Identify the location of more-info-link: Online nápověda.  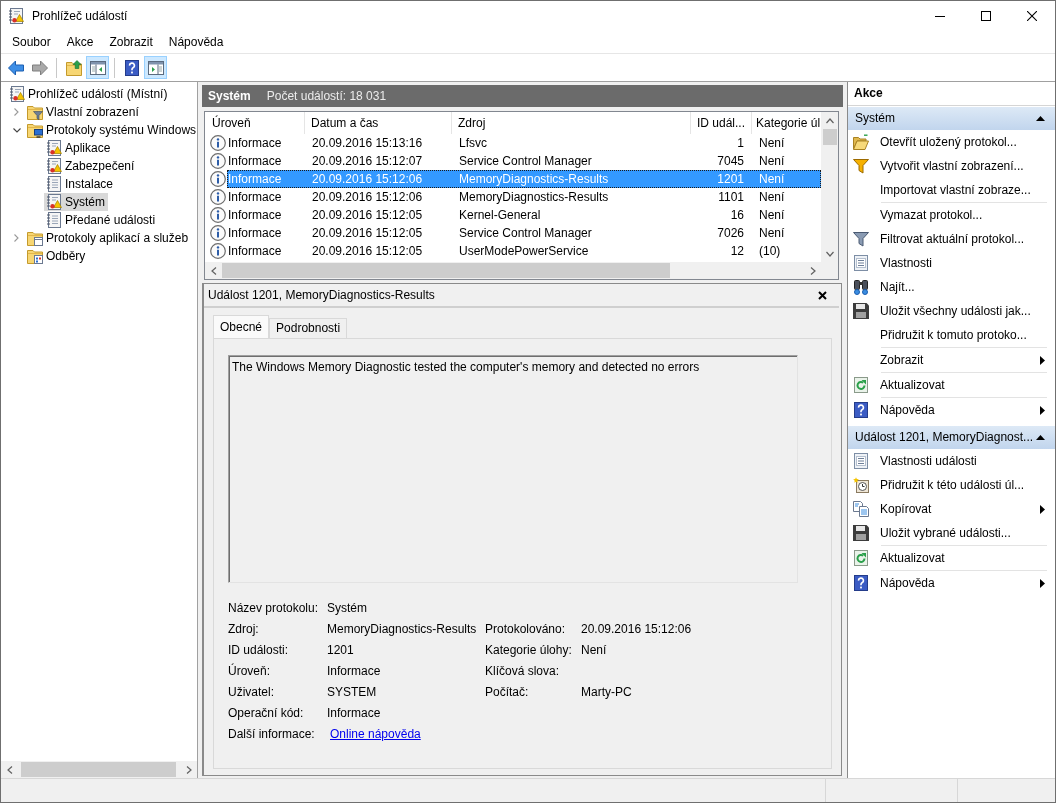
(375, 734).